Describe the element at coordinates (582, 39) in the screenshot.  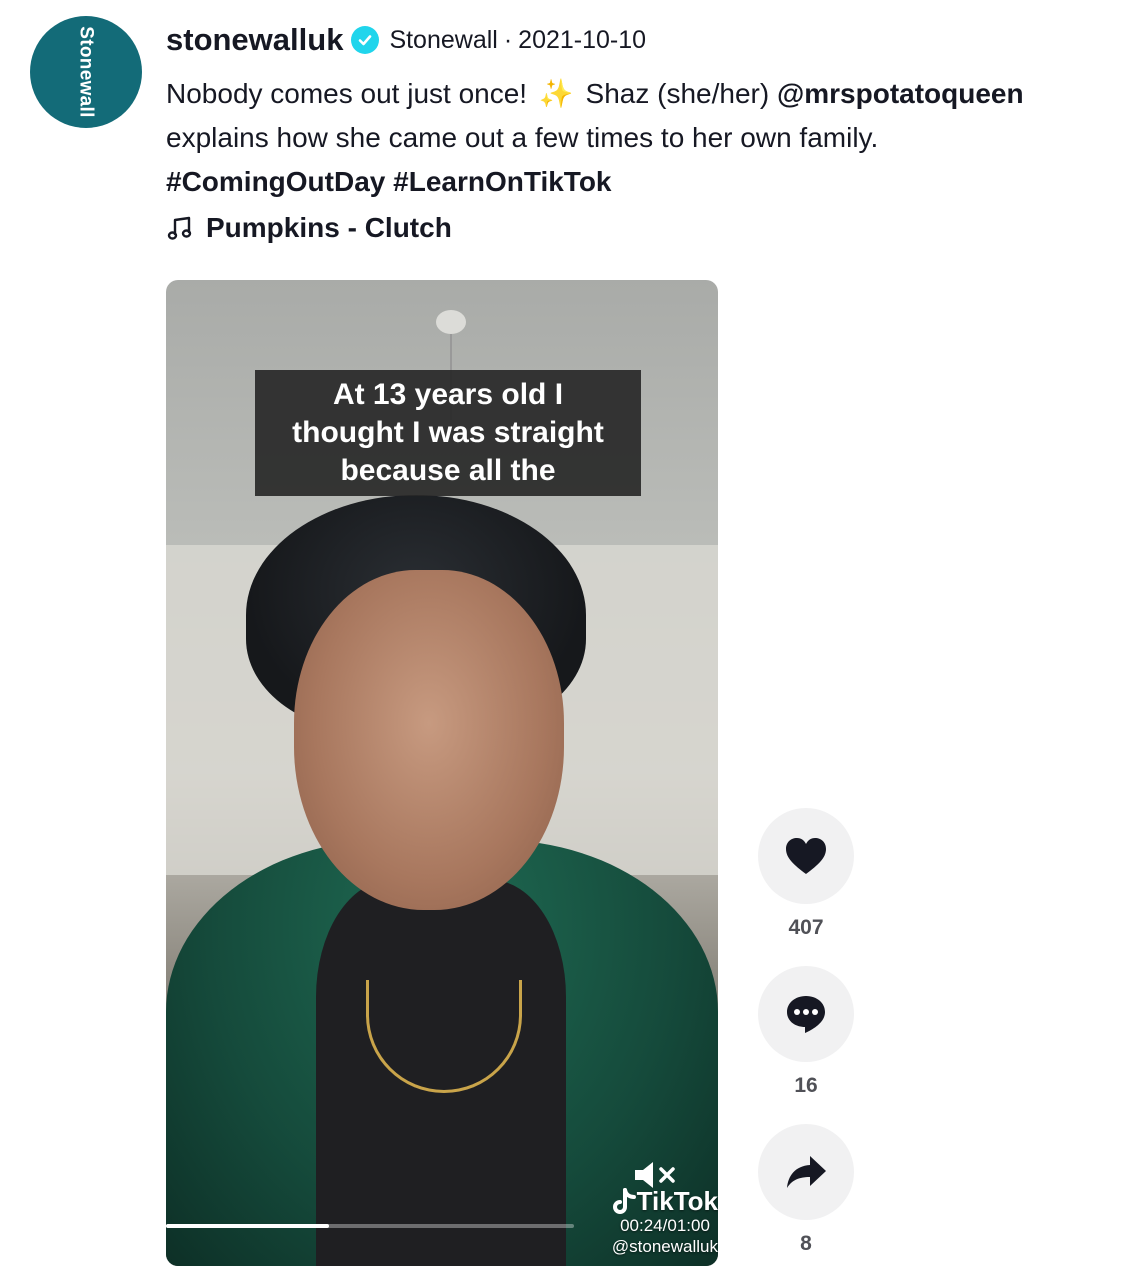
I see `post-date: 2021-10-10` at that location.